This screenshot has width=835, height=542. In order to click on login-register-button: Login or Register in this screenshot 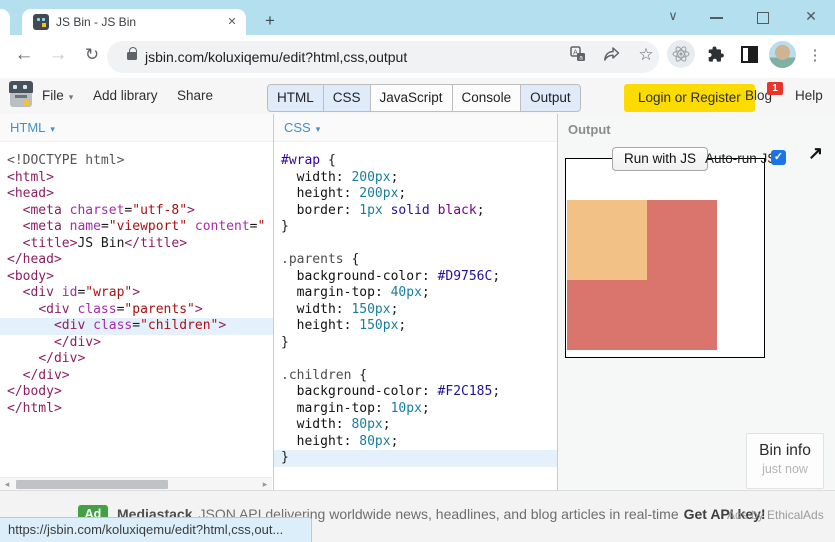, I will do `click(689, 98)`.